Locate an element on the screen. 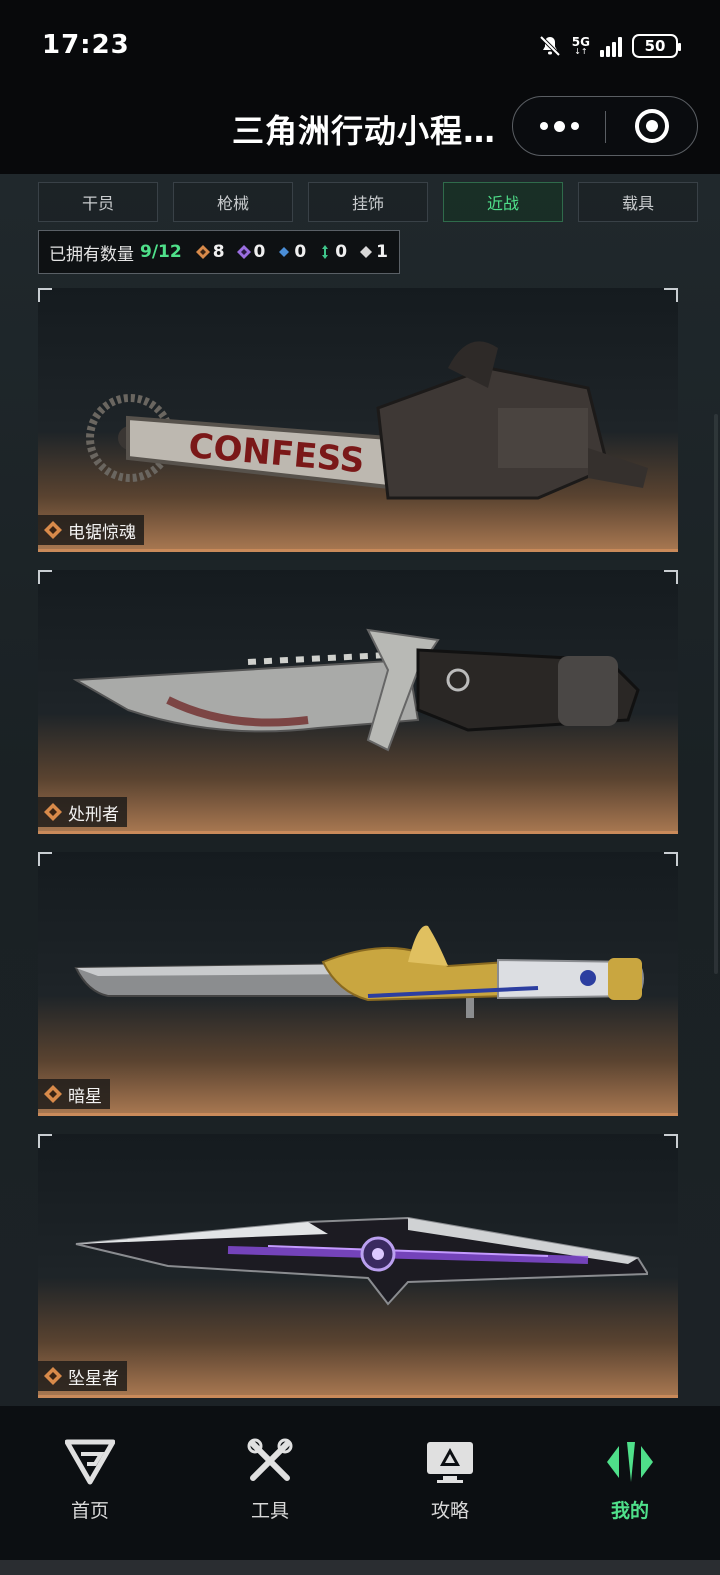 This screenshot has width=720, height=1575. nav-tools: 工具 is located at coordinates (270, 1490).